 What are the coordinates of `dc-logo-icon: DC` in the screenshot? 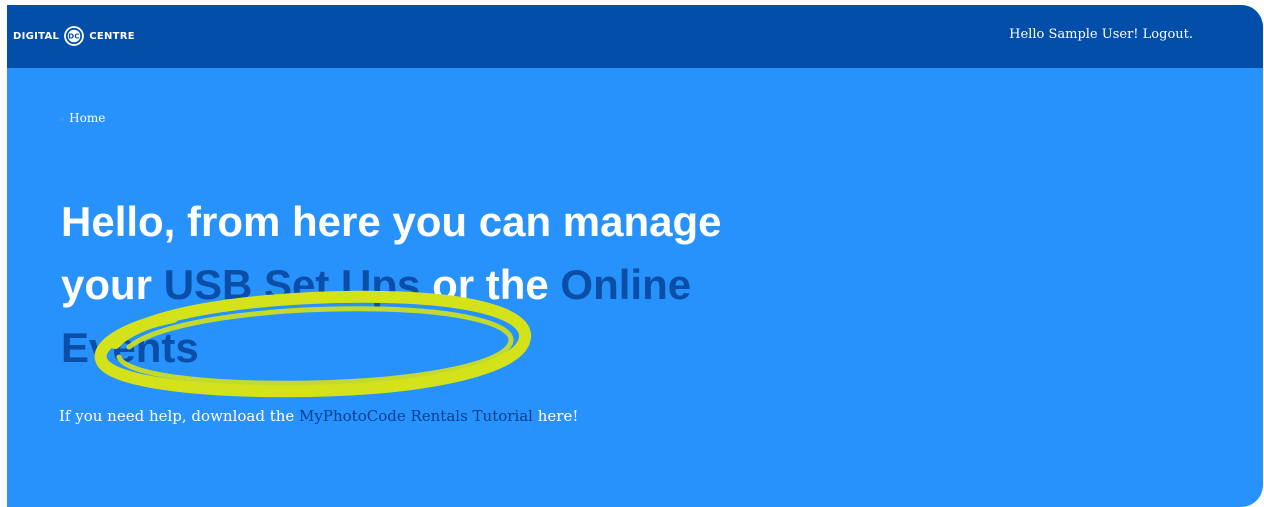 It's located at (74, 36).